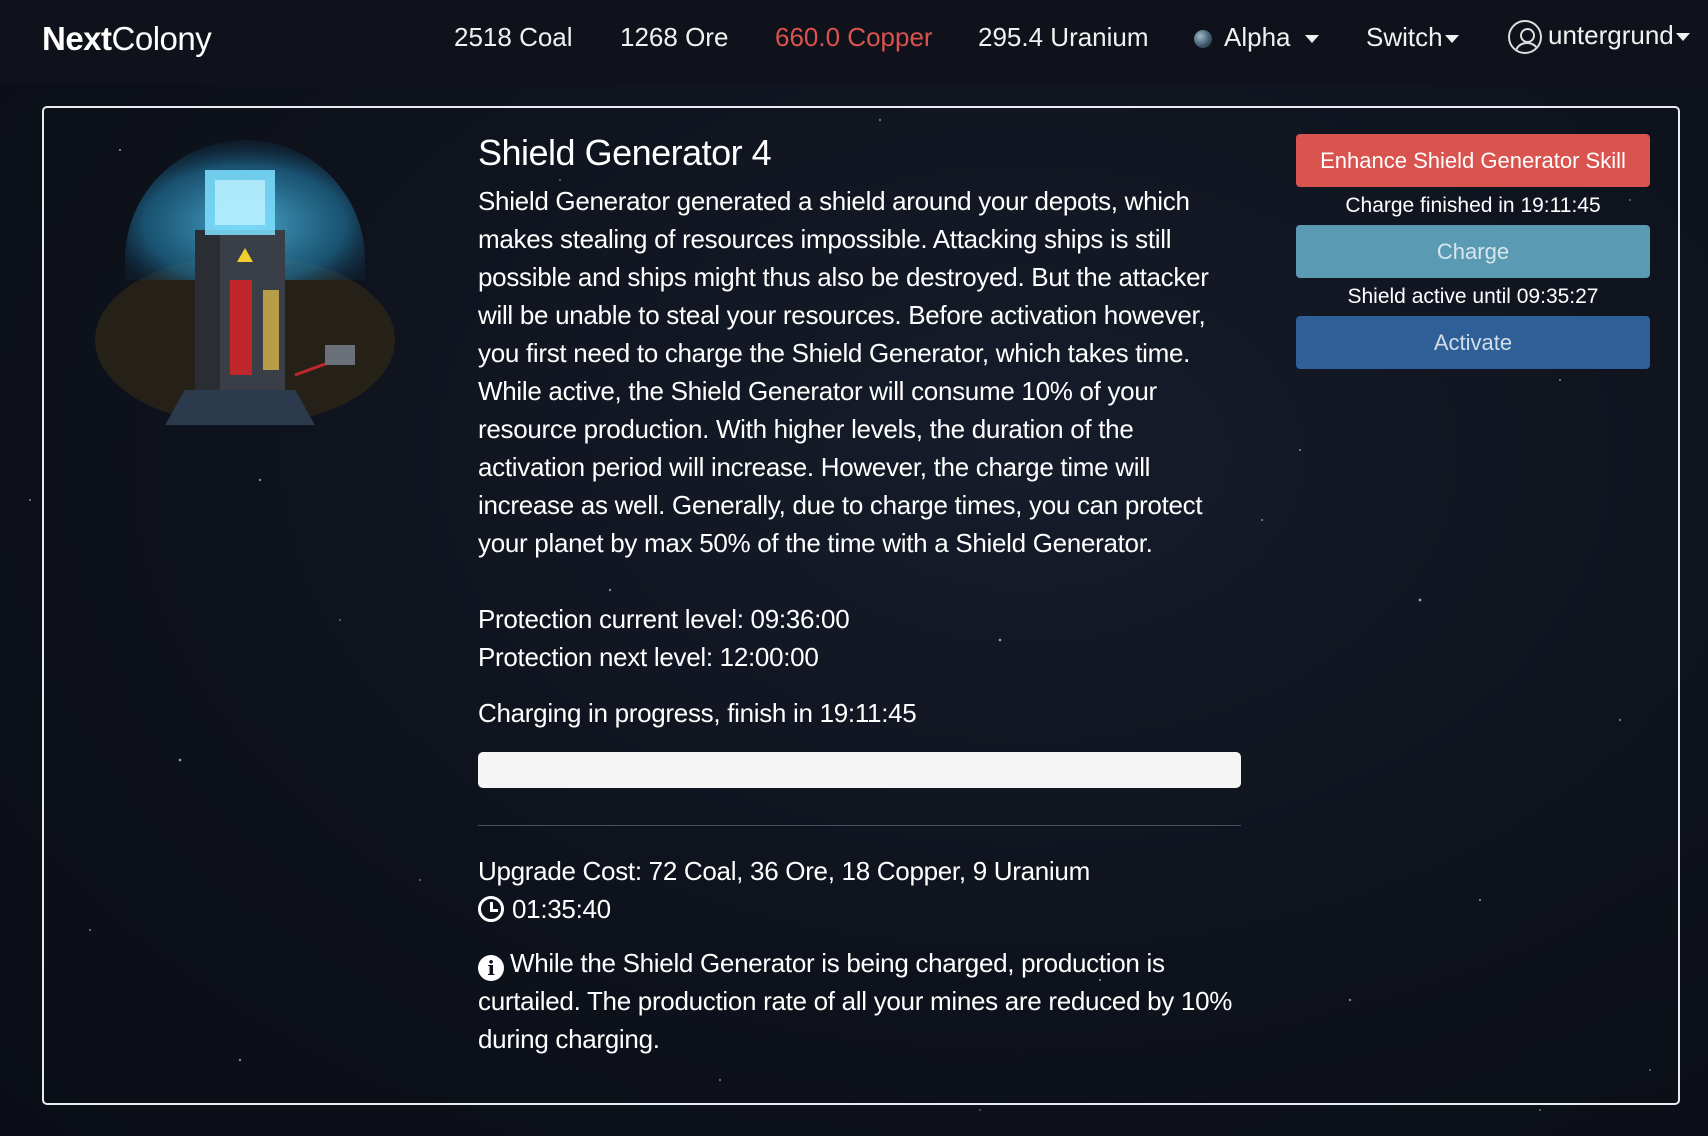  What do you see at coordinates (1525, 37) in the screenshot?
I see `user-avatar-icon` at bounding box center [1525, 37].